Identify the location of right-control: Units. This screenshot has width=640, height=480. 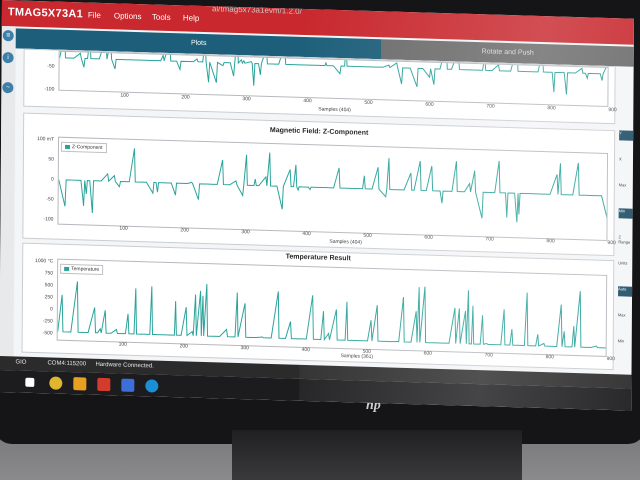
(625, 262).